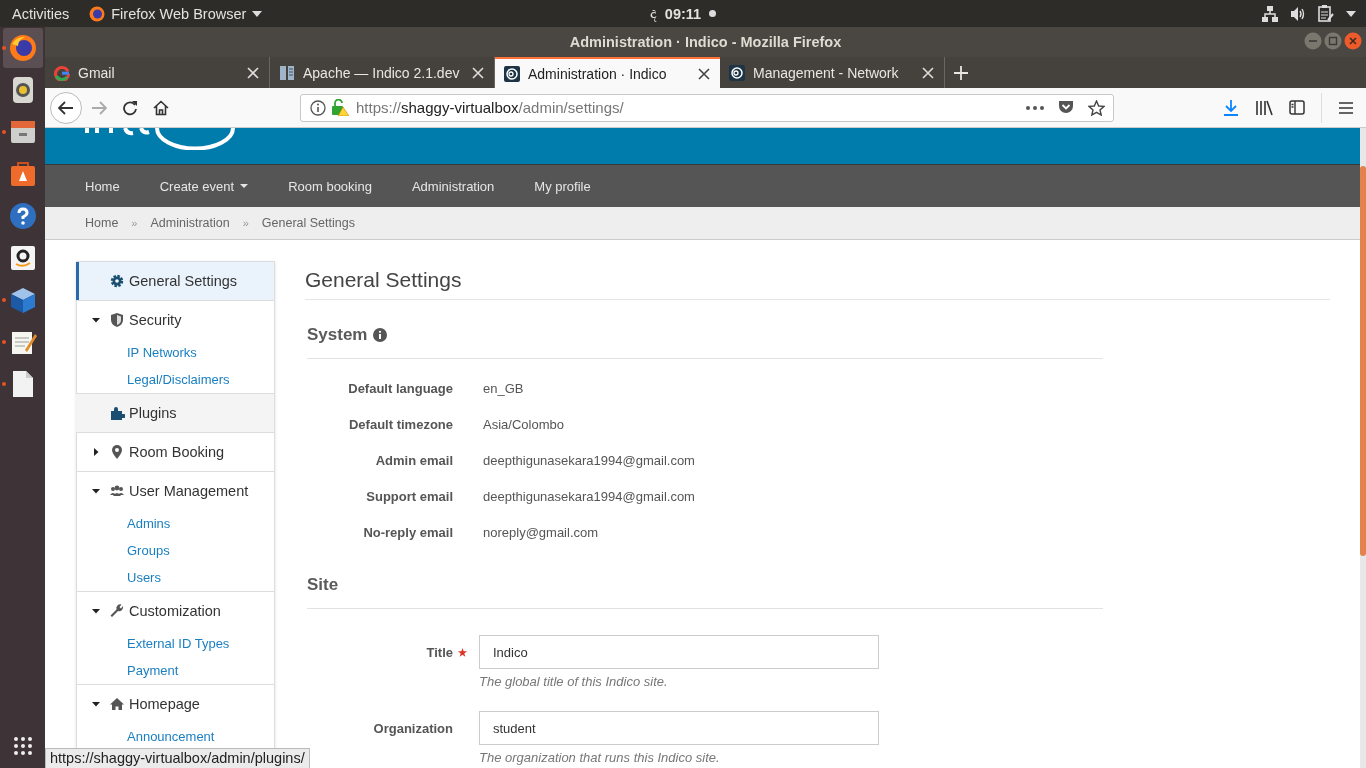  What do you see at coordinates (117, 320) in the screenshot?
I see `shield-icon` at bounding box center [117, 320].